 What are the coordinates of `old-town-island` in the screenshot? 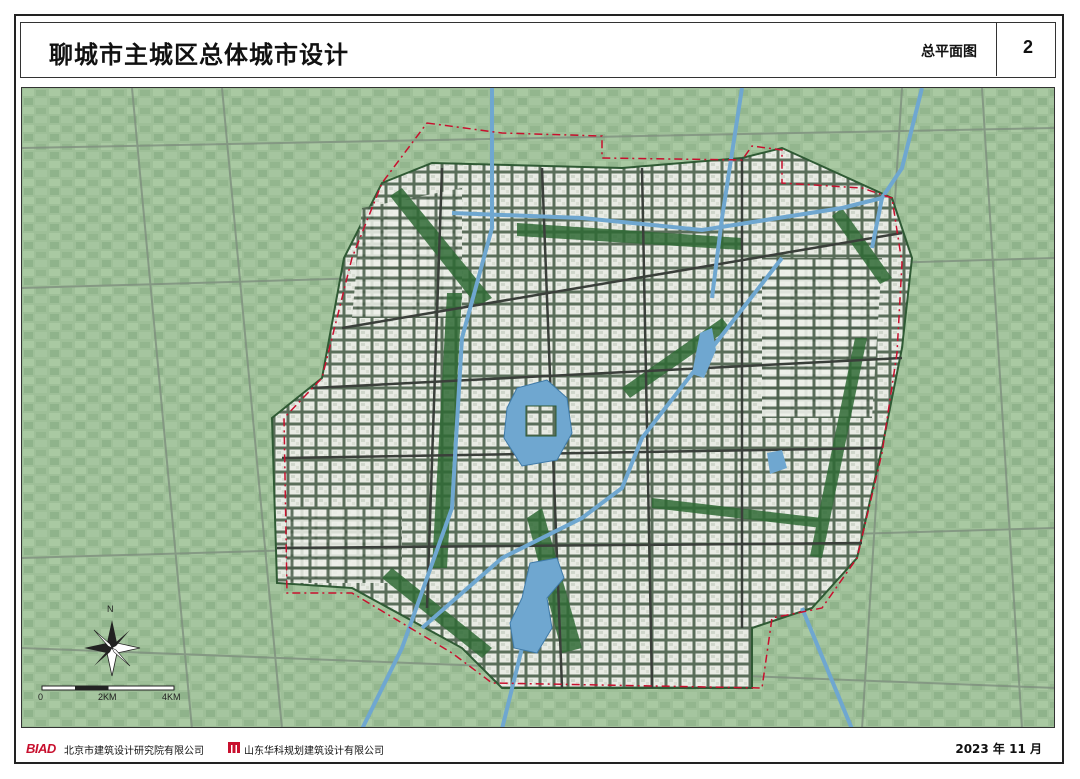 It's located at (541, 421).